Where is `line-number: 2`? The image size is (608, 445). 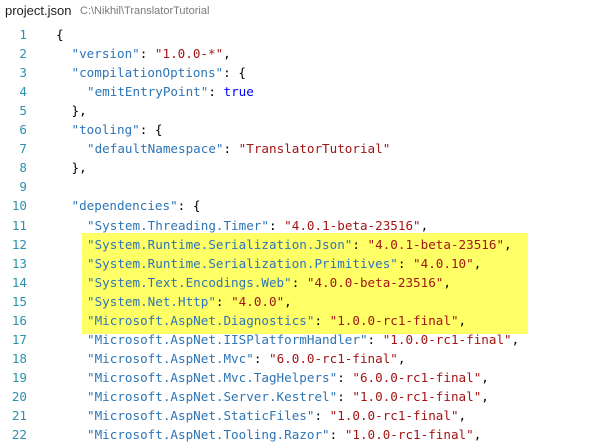 line-number: 2 is located at coordinates (23, 54).